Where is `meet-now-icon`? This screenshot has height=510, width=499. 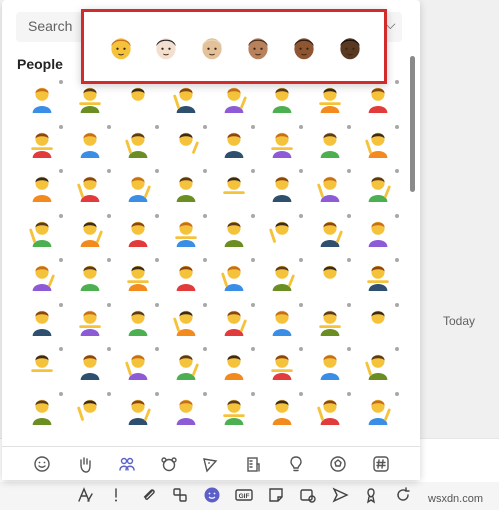
meet-now-icon is located at coordinates (308, 495).